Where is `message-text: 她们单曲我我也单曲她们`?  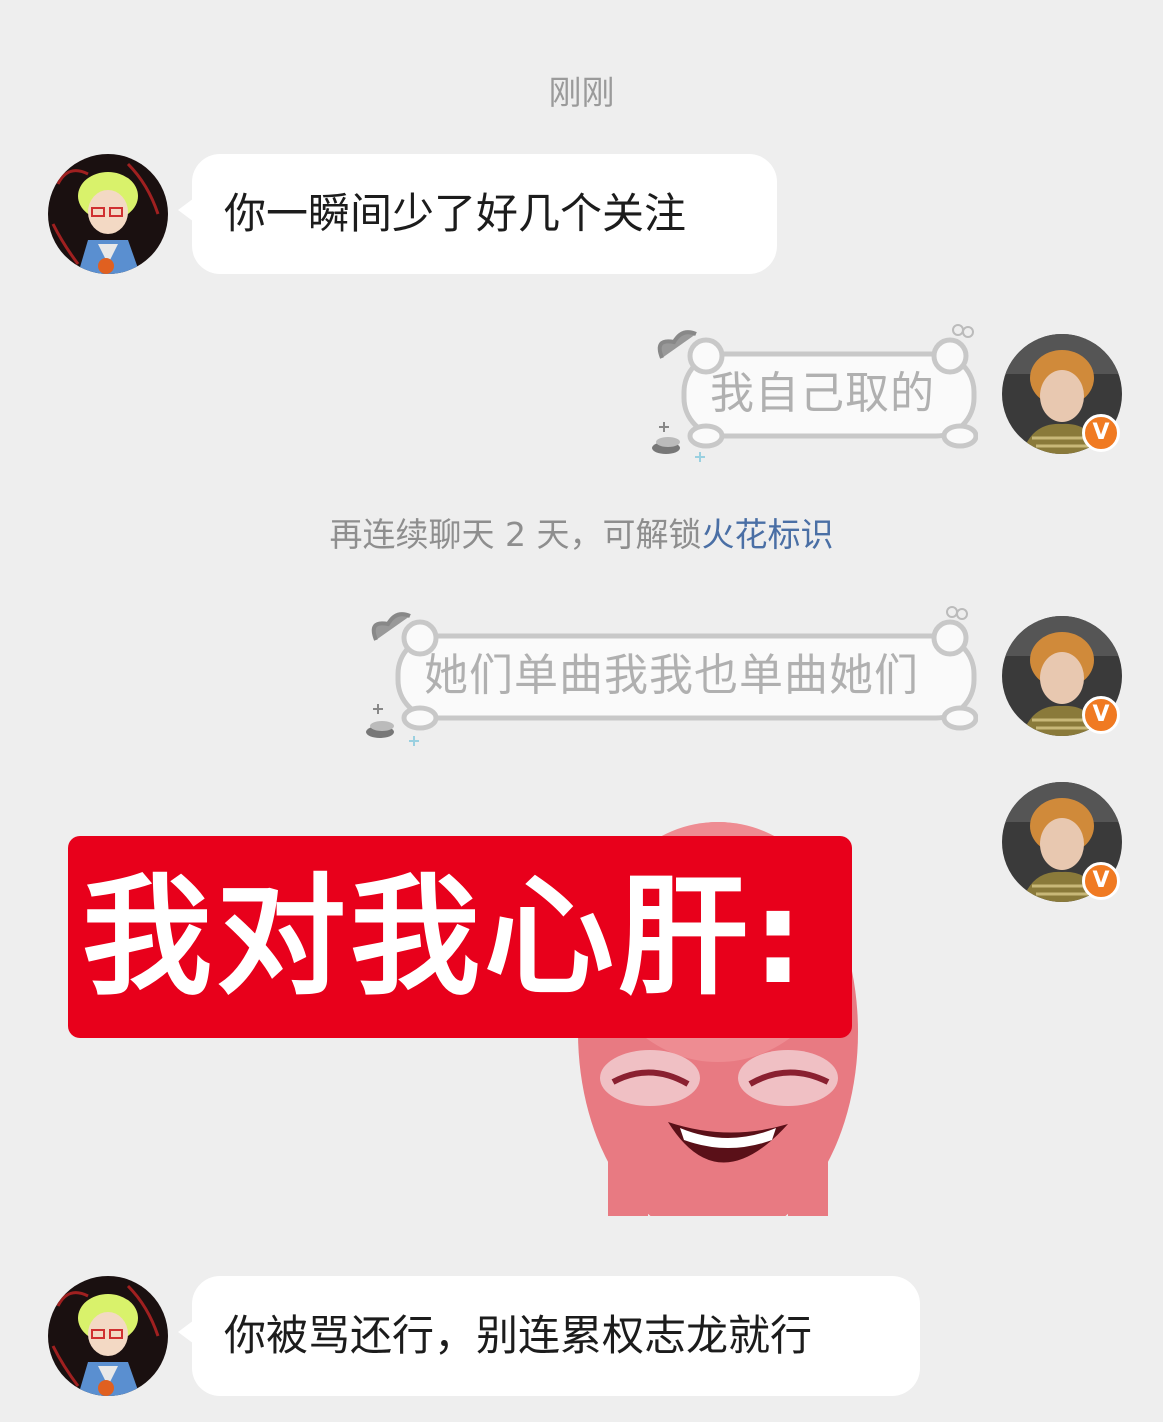 message-text: 她们单曲我我也单曲她们 is located at coordinates (671, 675).